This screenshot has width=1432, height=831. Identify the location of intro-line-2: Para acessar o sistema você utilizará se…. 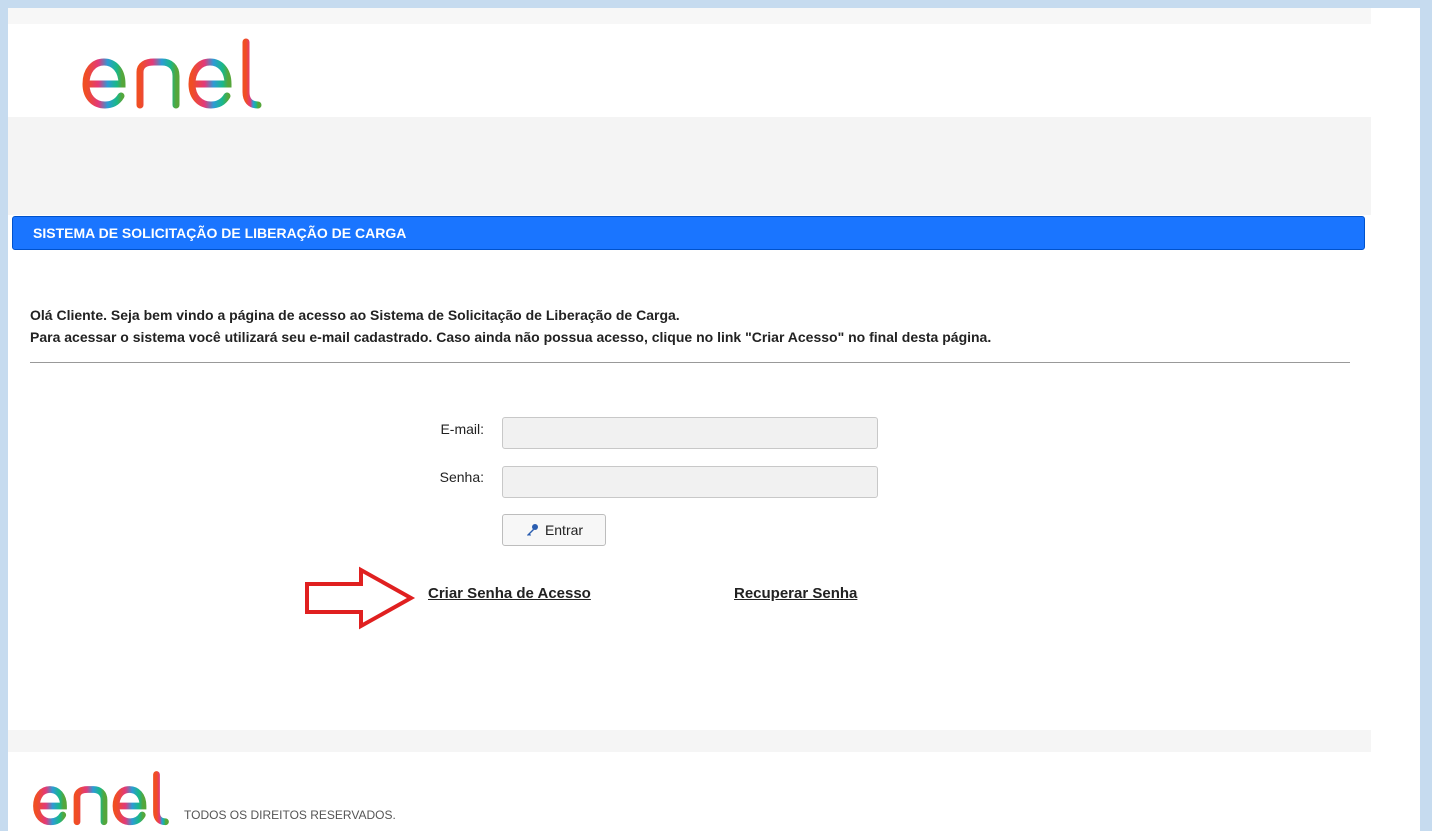
(511, 337).